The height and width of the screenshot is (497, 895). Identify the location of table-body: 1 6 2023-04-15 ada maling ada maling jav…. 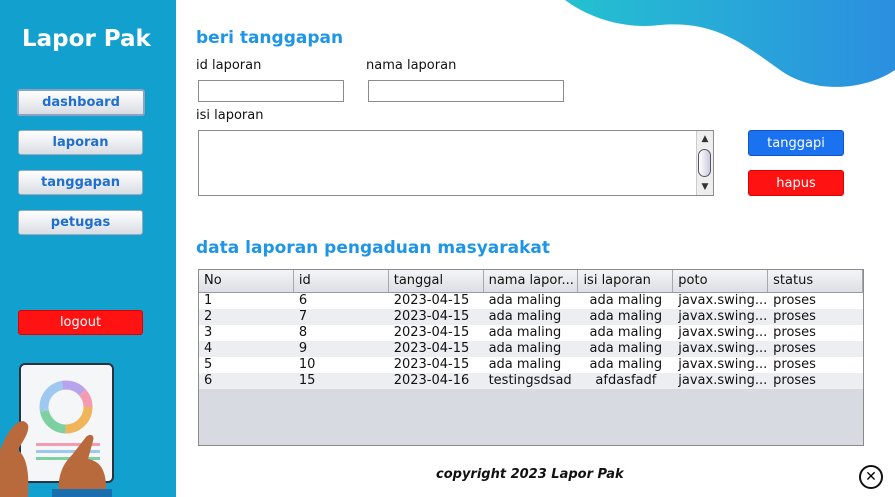
(531, 341).